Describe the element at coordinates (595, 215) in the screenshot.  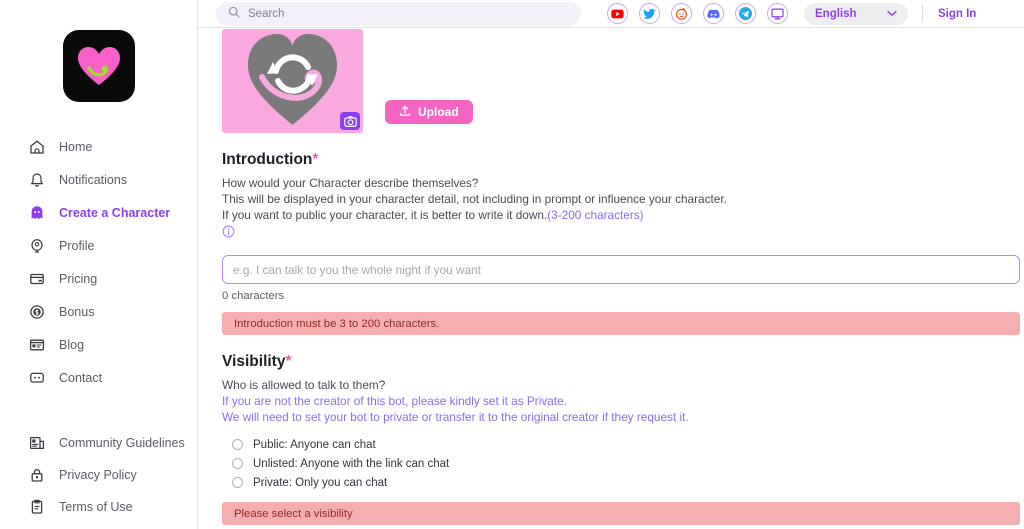
I see `introduction-char-range: (3-200 characters)` at that location.